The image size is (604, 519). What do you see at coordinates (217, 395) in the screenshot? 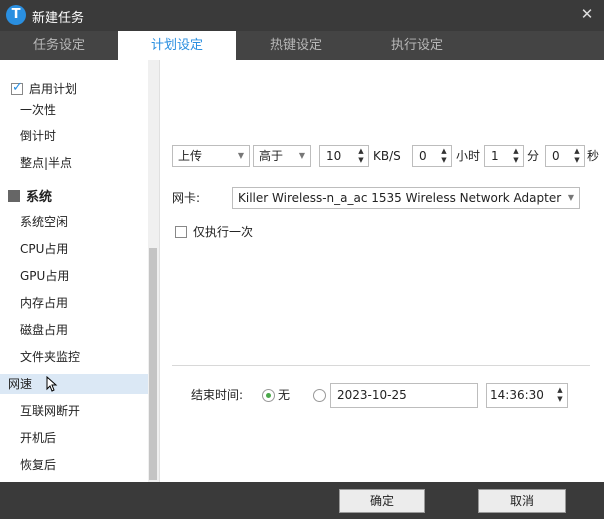
I see `end-time-label: 结束时间:` at bounding box center [217, 395].